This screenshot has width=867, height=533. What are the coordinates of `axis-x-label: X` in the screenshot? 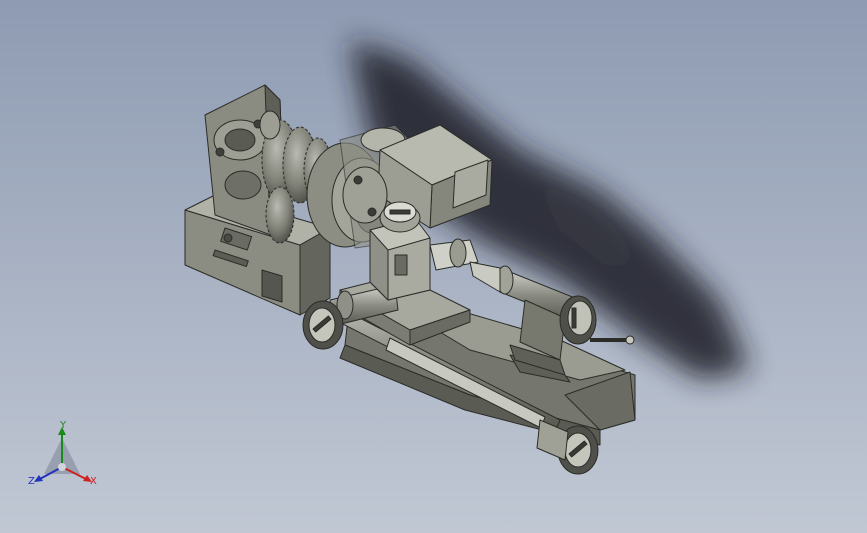 It's located at (93, 481).